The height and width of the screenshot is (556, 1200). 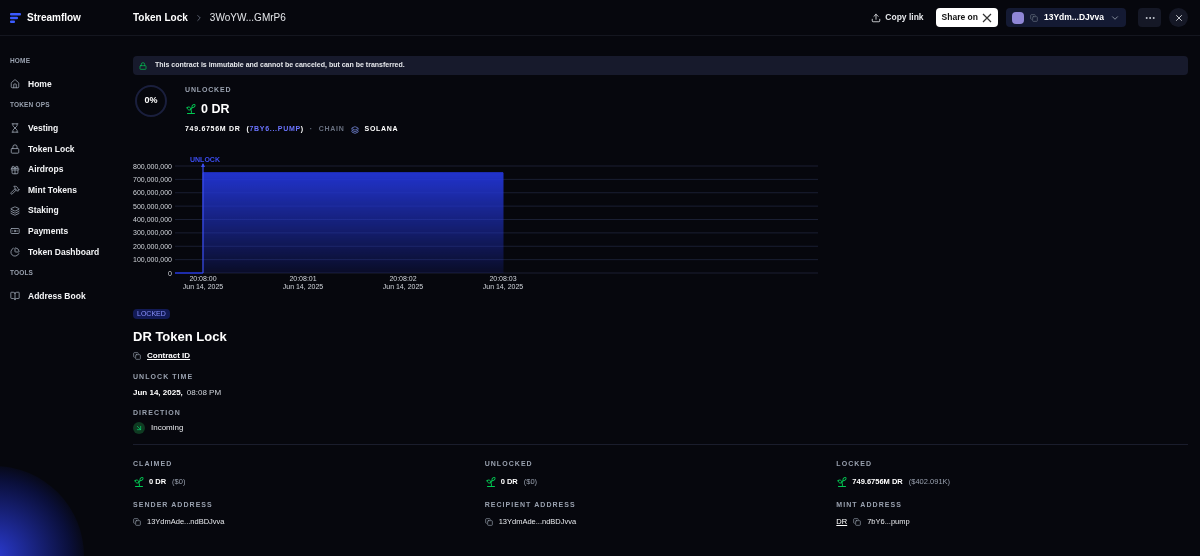 What do you see at coordinates (897, 17) in the screenshot?
I see `copy-link-button: Copy link` at bounding box center [897, 17].